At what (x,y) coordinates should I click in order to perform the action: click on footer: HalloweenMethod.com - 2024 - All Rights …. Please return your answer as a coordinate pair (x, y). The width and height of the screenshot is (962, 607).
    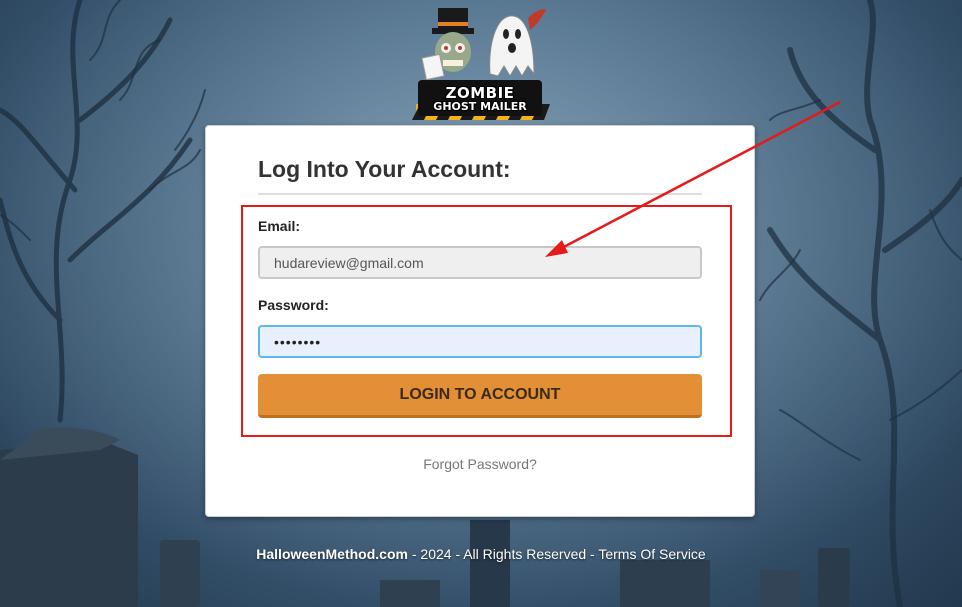
    Looking at the image, I should click on (481, 554).